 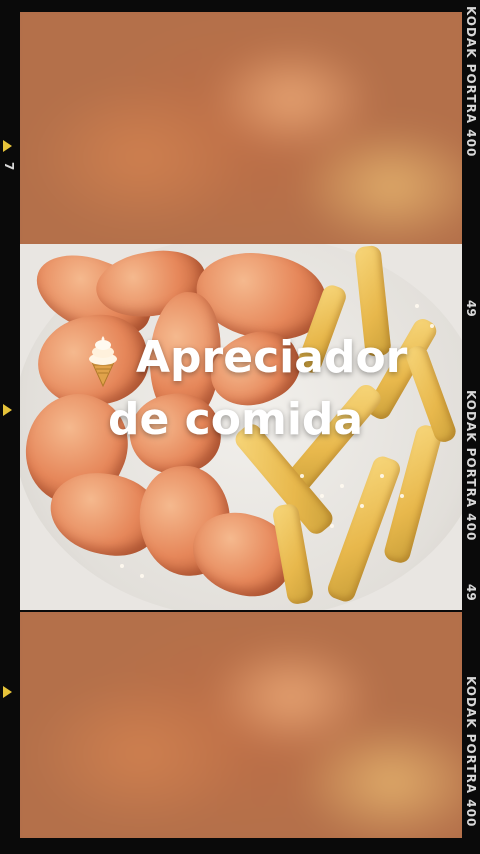 I want to click on soft-ice-cream-icon, so click(x=103, y=362).